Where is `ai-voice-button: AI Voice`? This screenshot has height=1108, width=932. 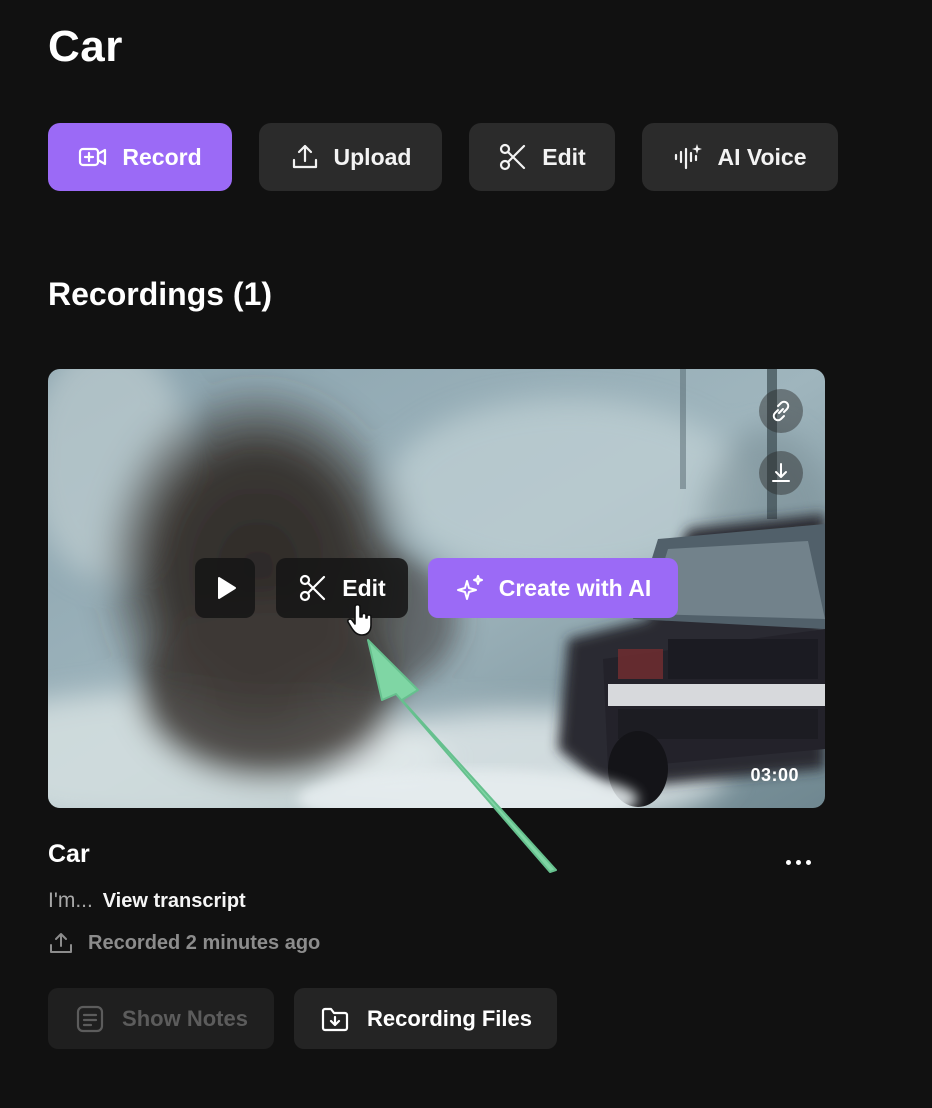
ai-voice-button: AI Voice is located at coordinates (740, 157).